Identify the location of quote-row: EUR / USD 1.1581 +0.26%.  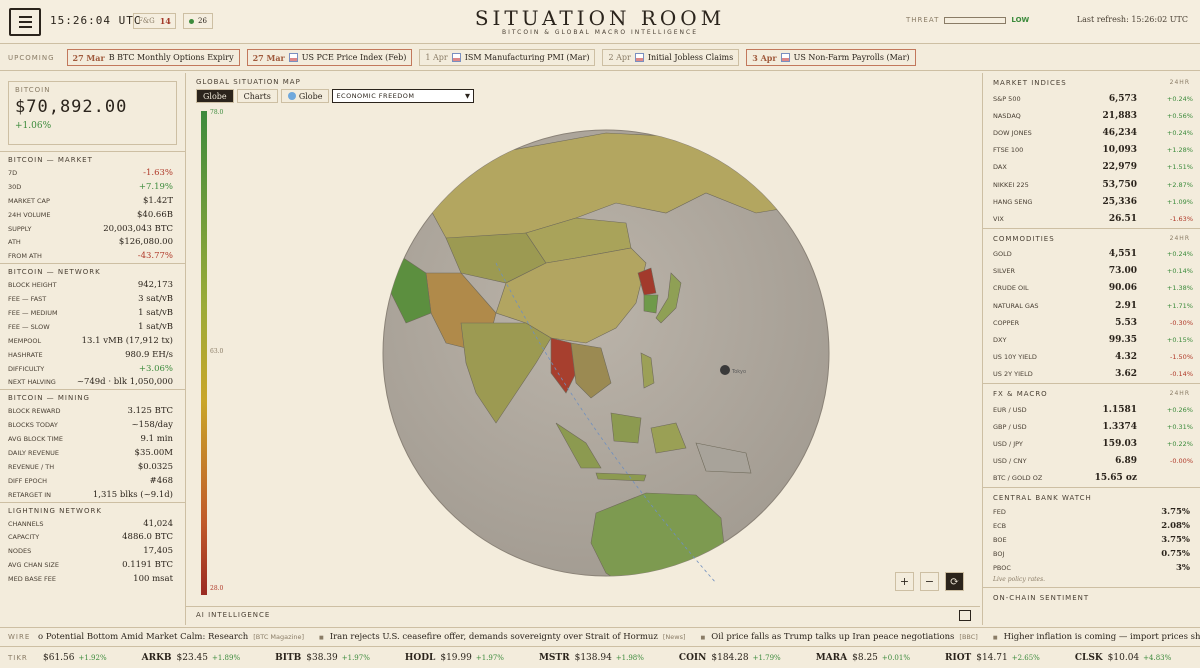
(1091, 409).